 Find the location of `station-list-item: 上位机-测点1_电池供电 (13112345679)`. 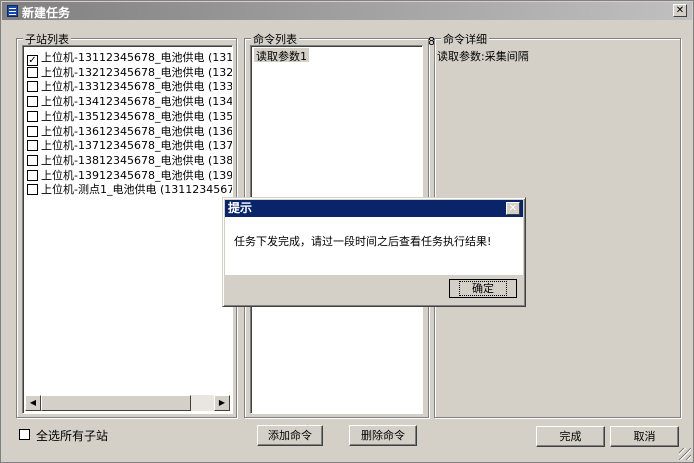

station-list-item: 上位机-测点1_电池供电 (13112345679) is located at coordinates (130, 189).